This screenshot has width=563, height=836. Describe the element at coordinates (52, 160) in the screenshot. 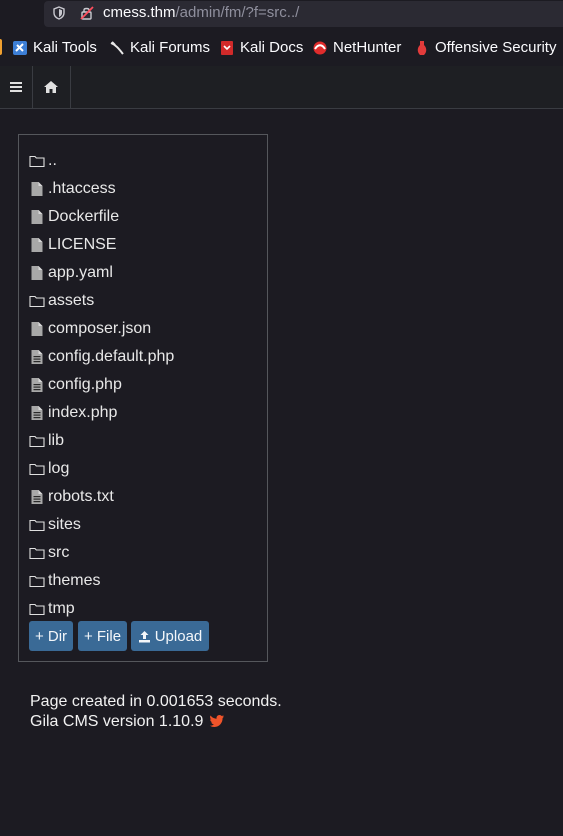

I see `file-name: ..` at that location.